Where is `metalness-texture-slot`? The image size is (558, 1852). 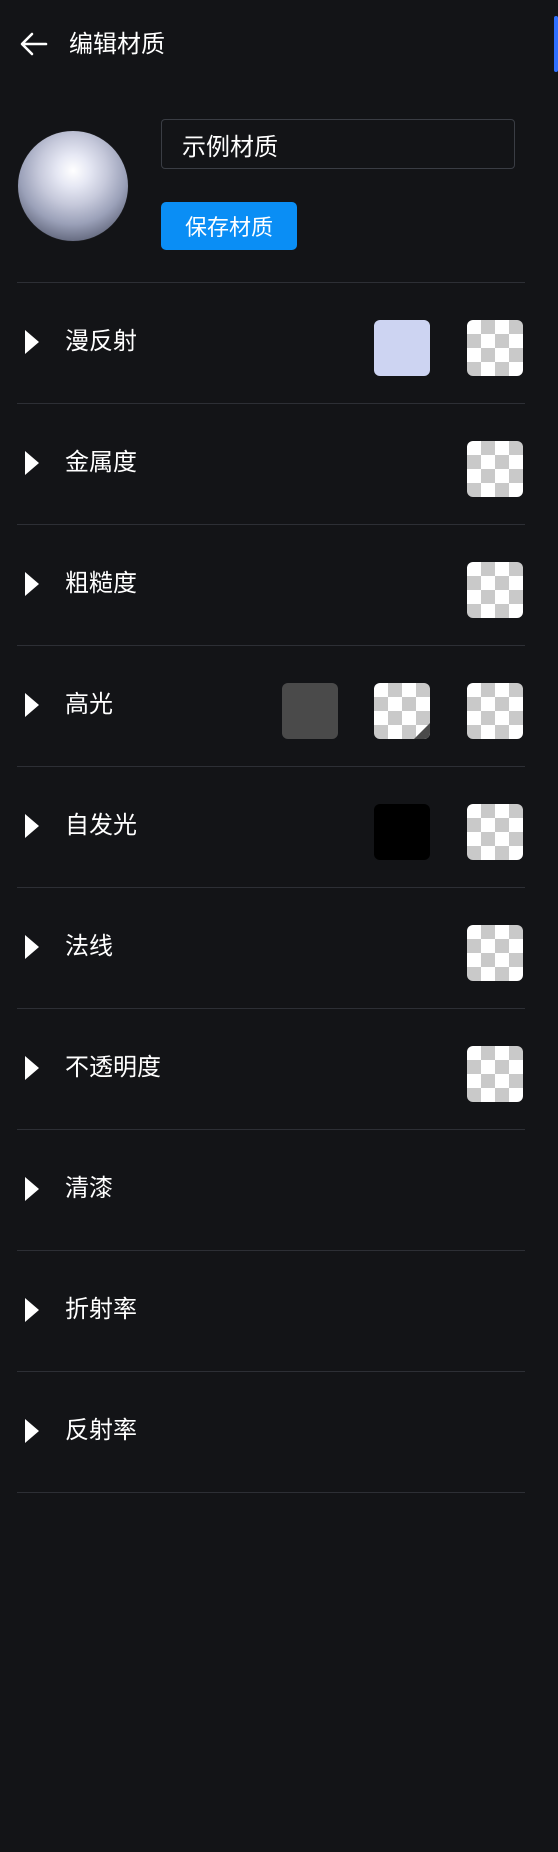 metalness-texture-slot is located at coordinates (495, 469).